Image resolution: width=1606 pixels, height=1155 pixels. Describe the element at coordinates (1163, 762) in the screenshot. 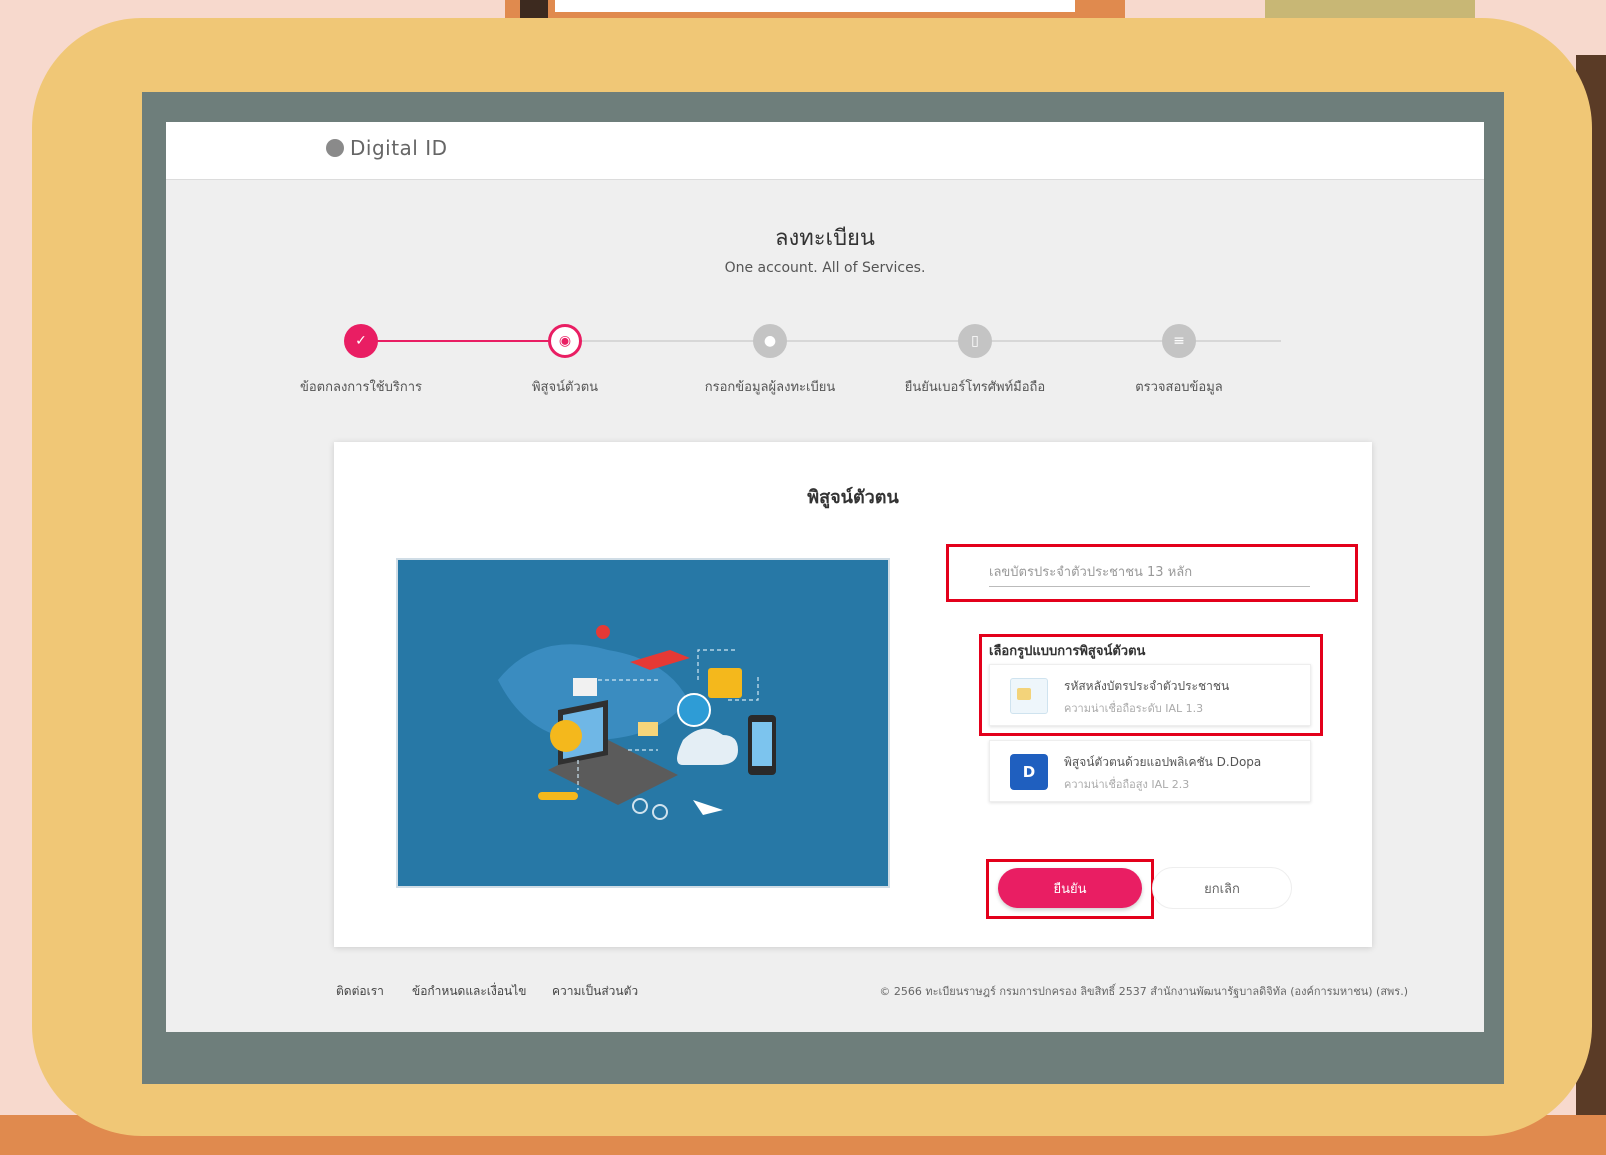

I see `option-title: พิสูจน์ตัวตนด้วยแอปพลิเคชัน D.Dopa` at that location.